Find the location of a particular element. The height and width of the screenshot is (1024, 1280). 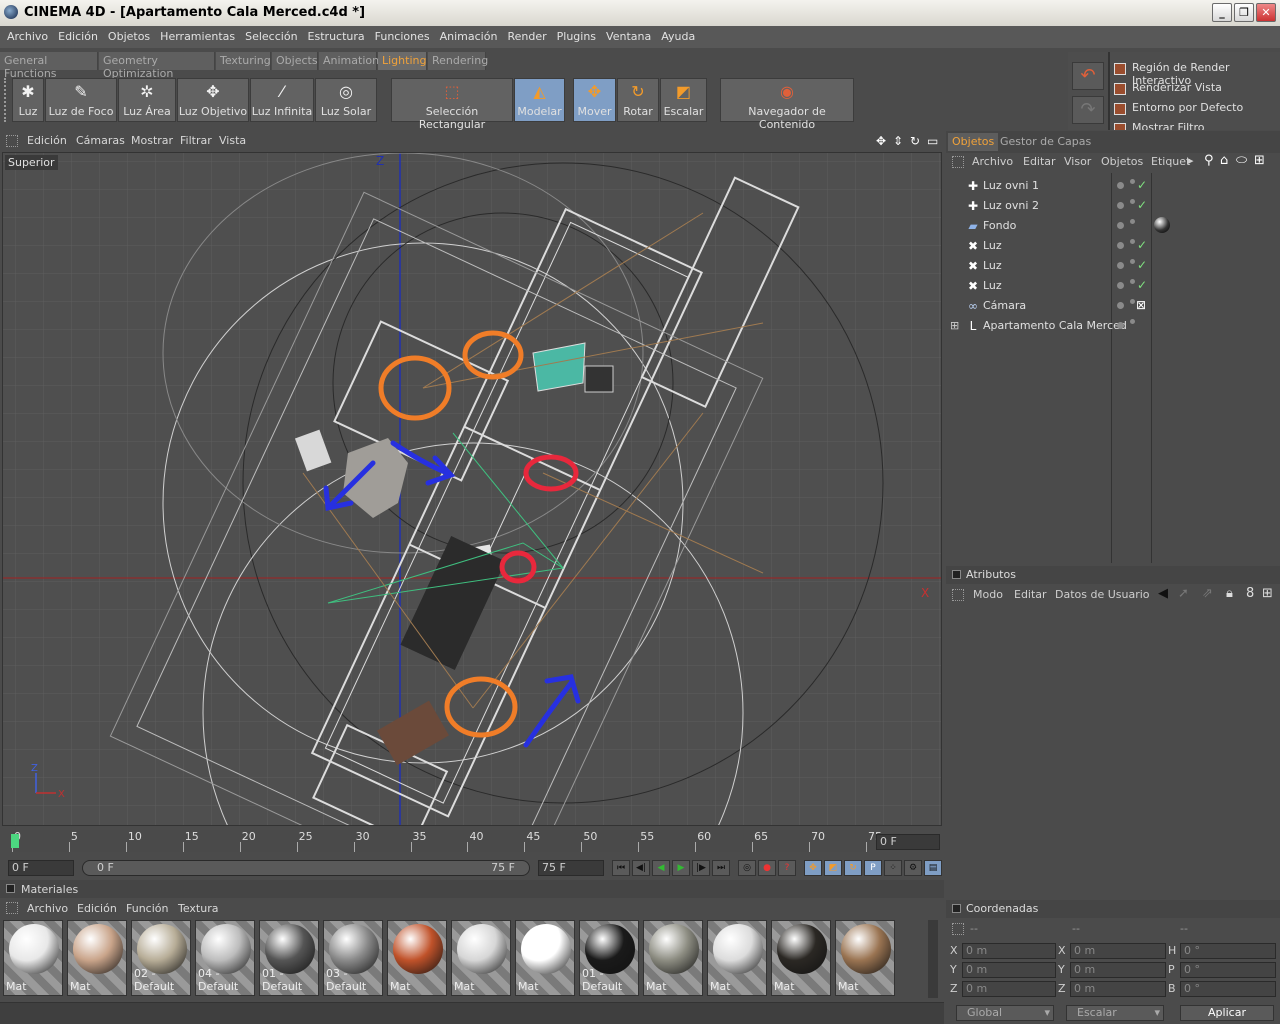

tab-animation: Animation is located at coordinates (349, 61).